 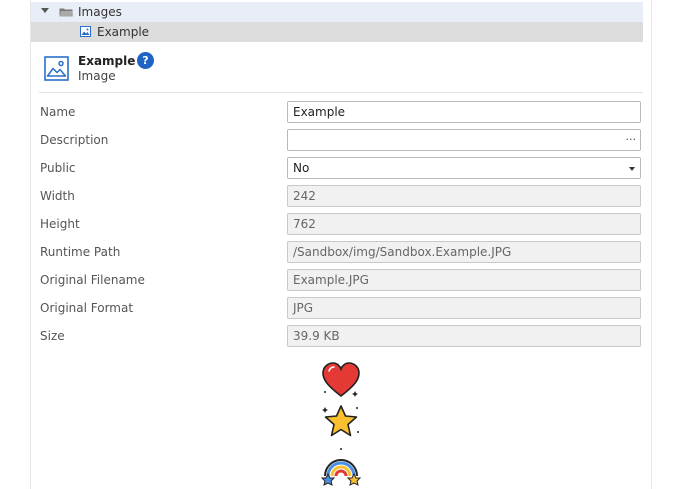 I want to click on star-icon, so click(x=340, y=421).